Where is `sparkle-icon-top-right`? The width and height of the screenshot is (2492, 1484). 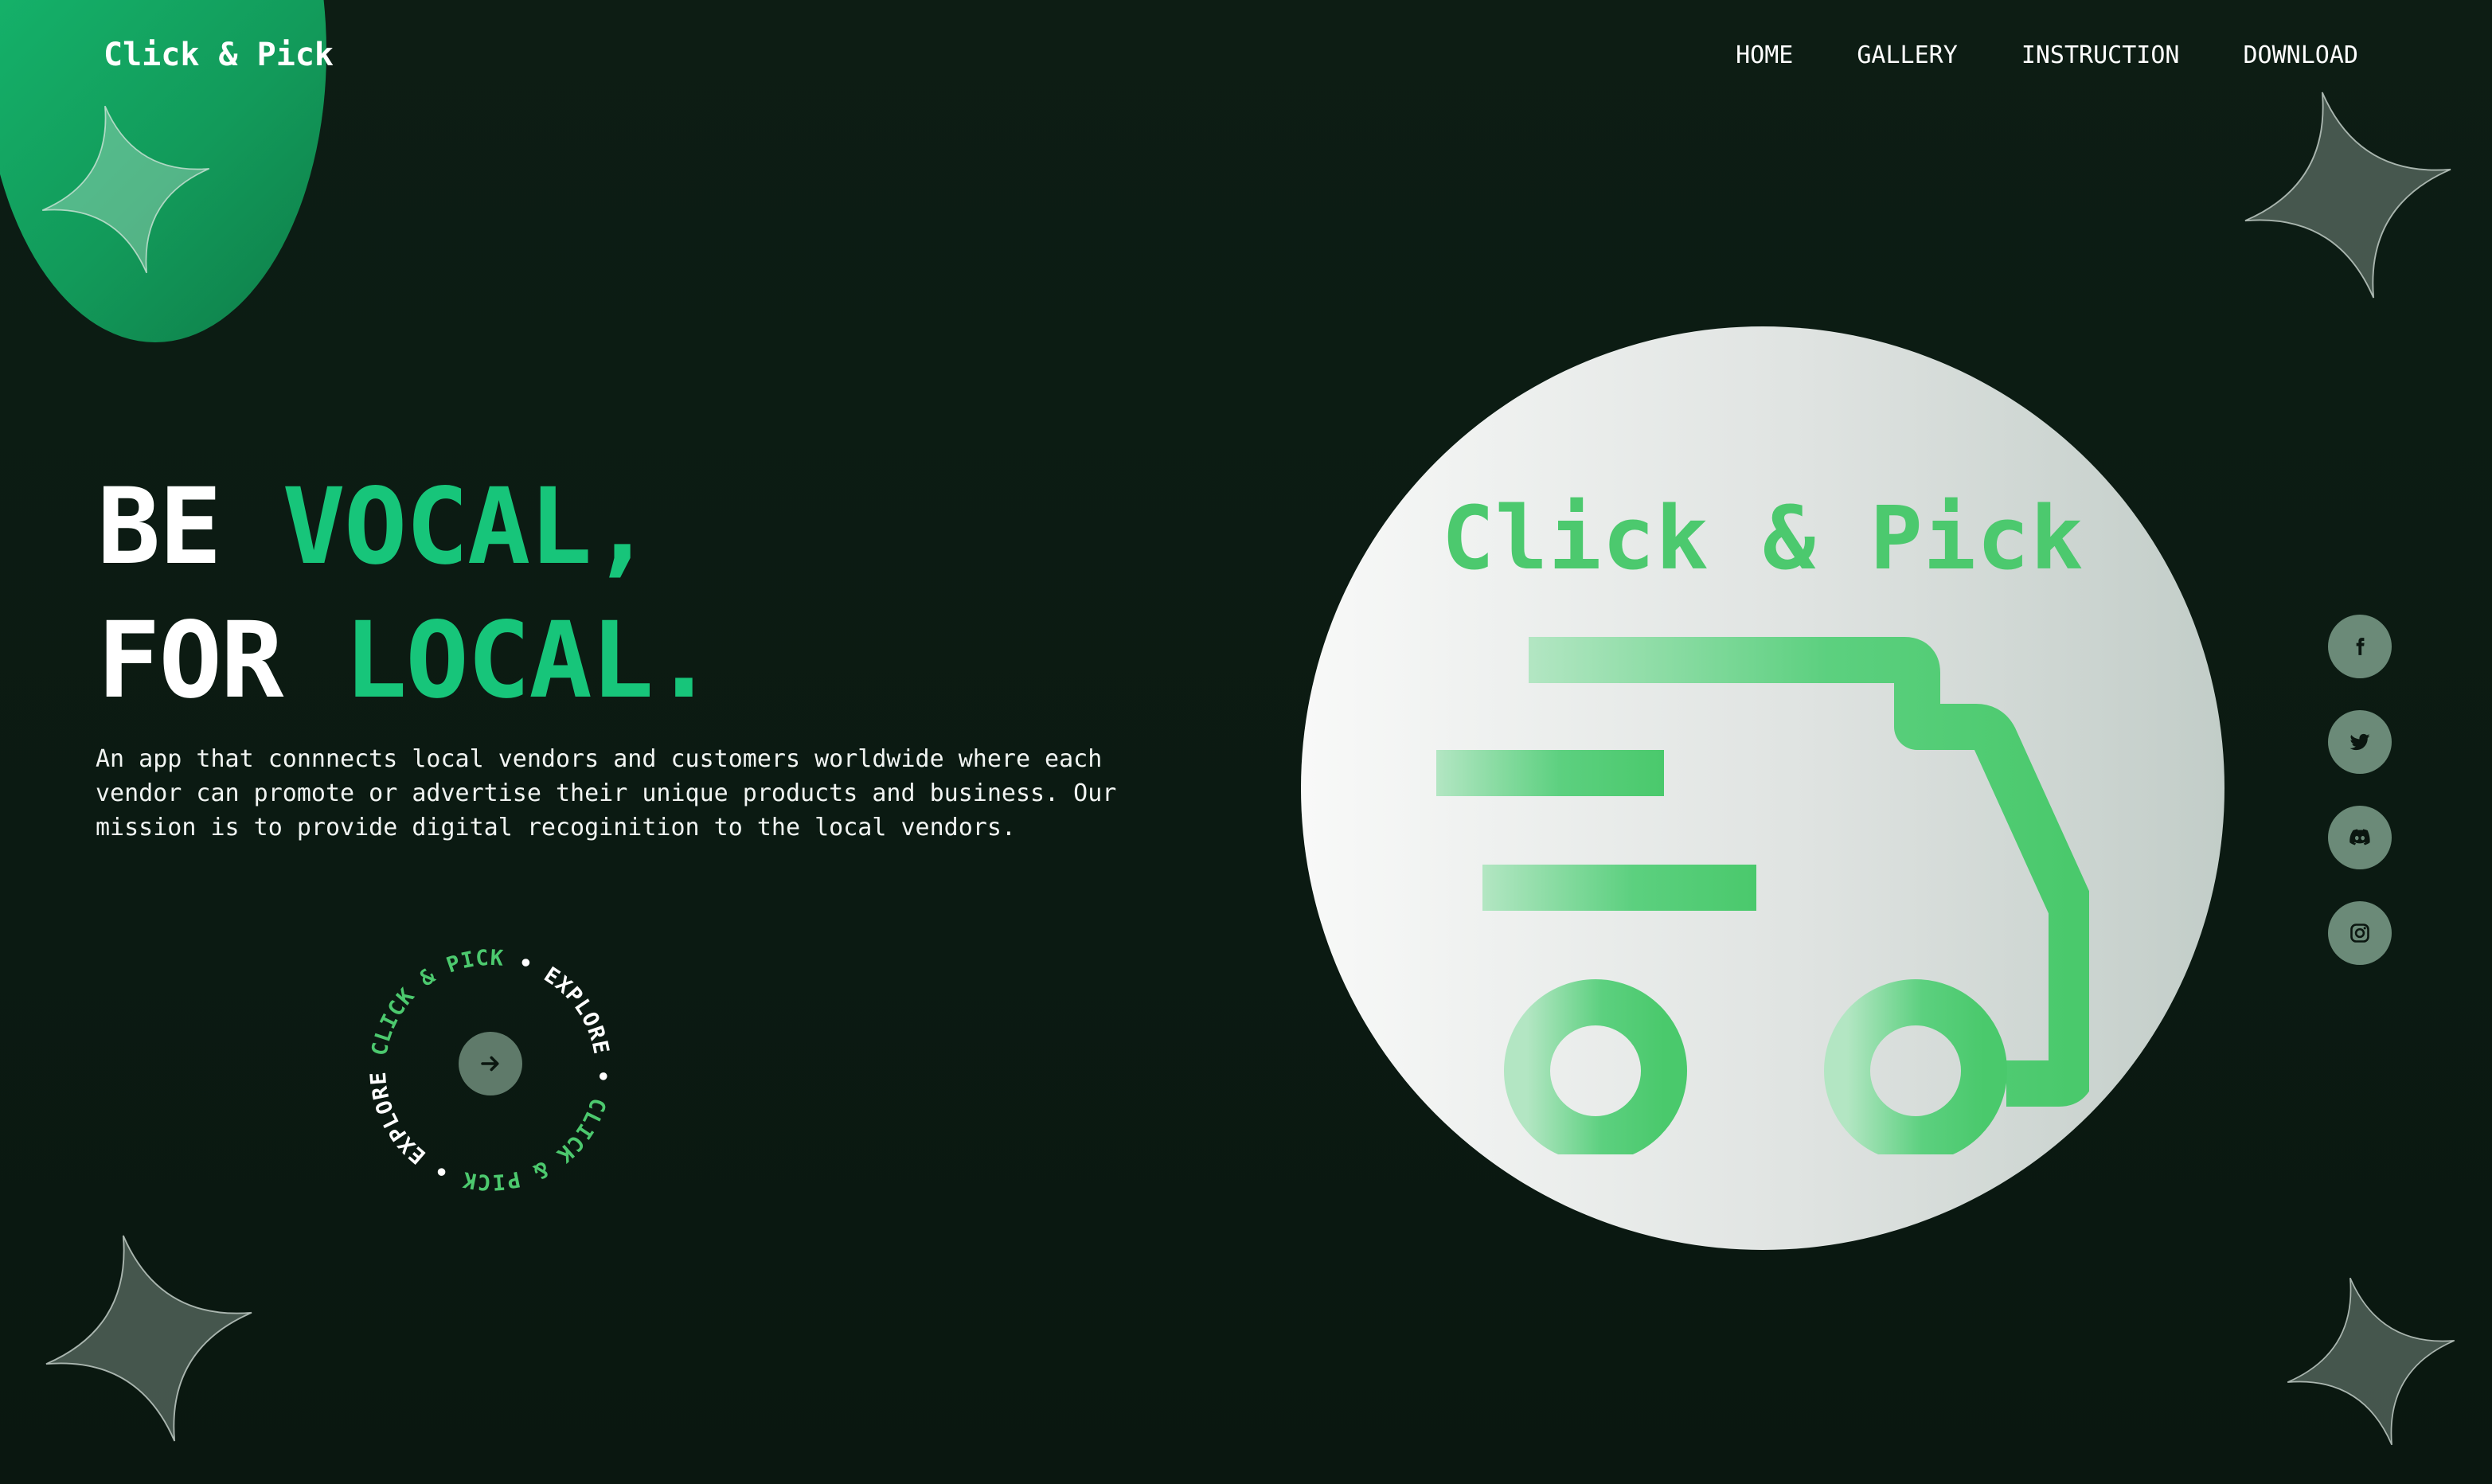 sparkle-icon-top-right is located at coordinates (2347, 195).